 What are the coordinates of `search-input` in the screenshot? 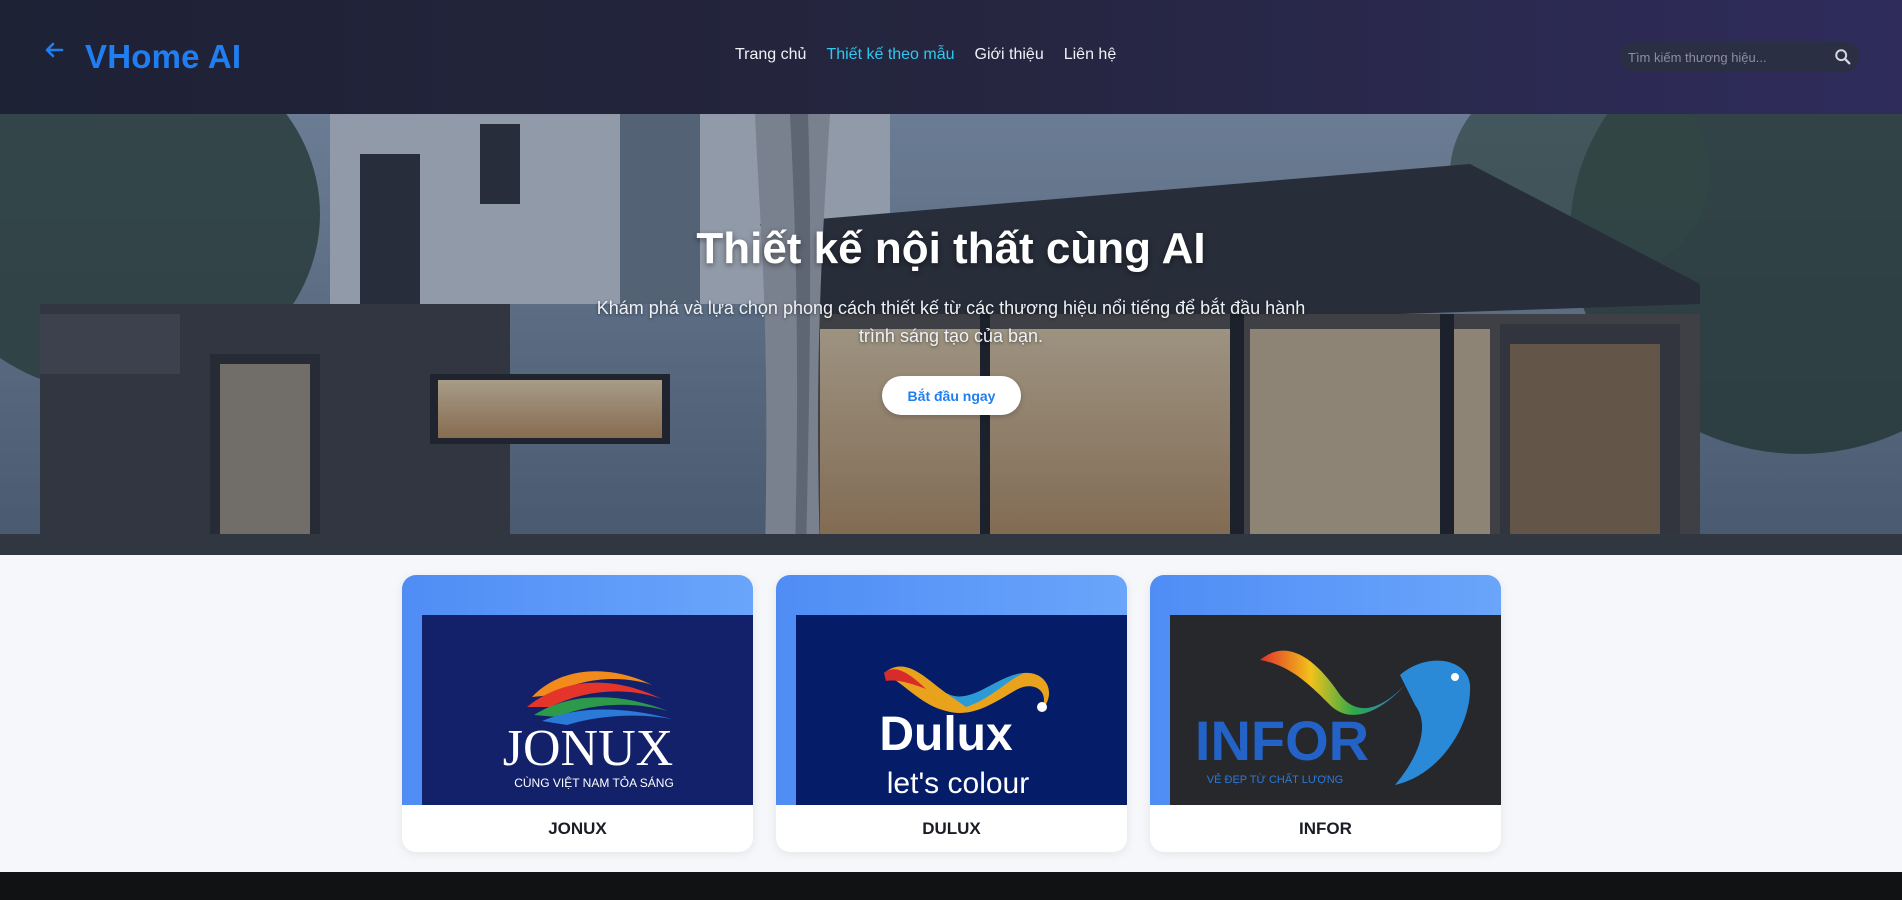 It's located at (1728, 57).